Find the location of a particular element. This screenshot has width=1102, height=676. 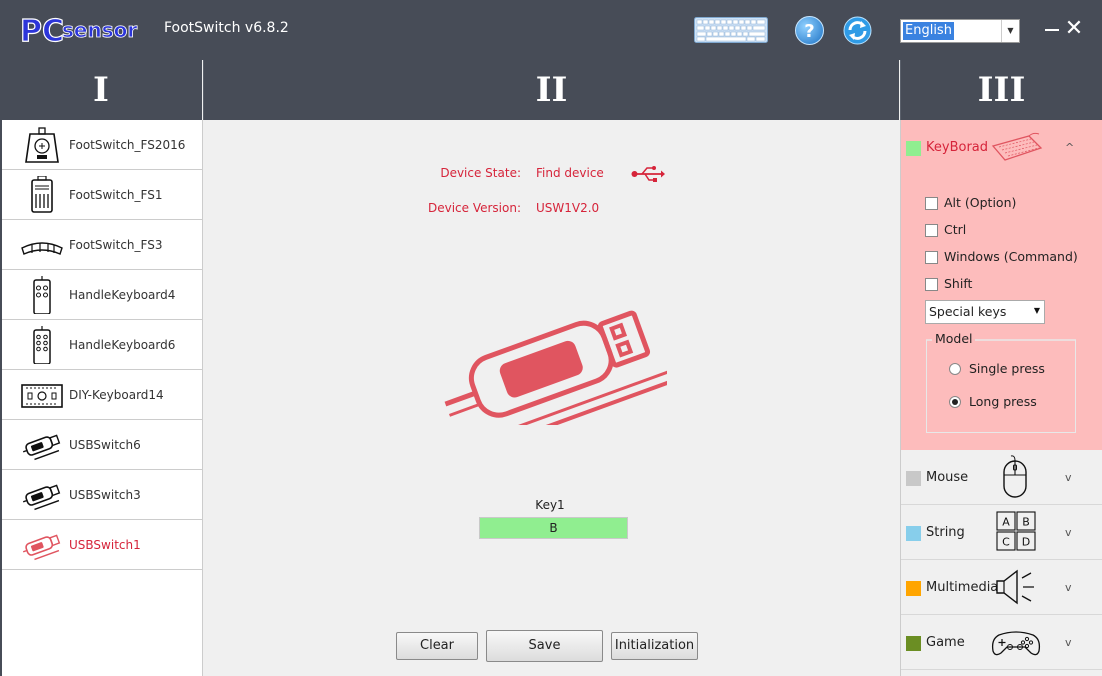

app-title: FootSwitch v6.8.2 is located at coordinates (226, 28).